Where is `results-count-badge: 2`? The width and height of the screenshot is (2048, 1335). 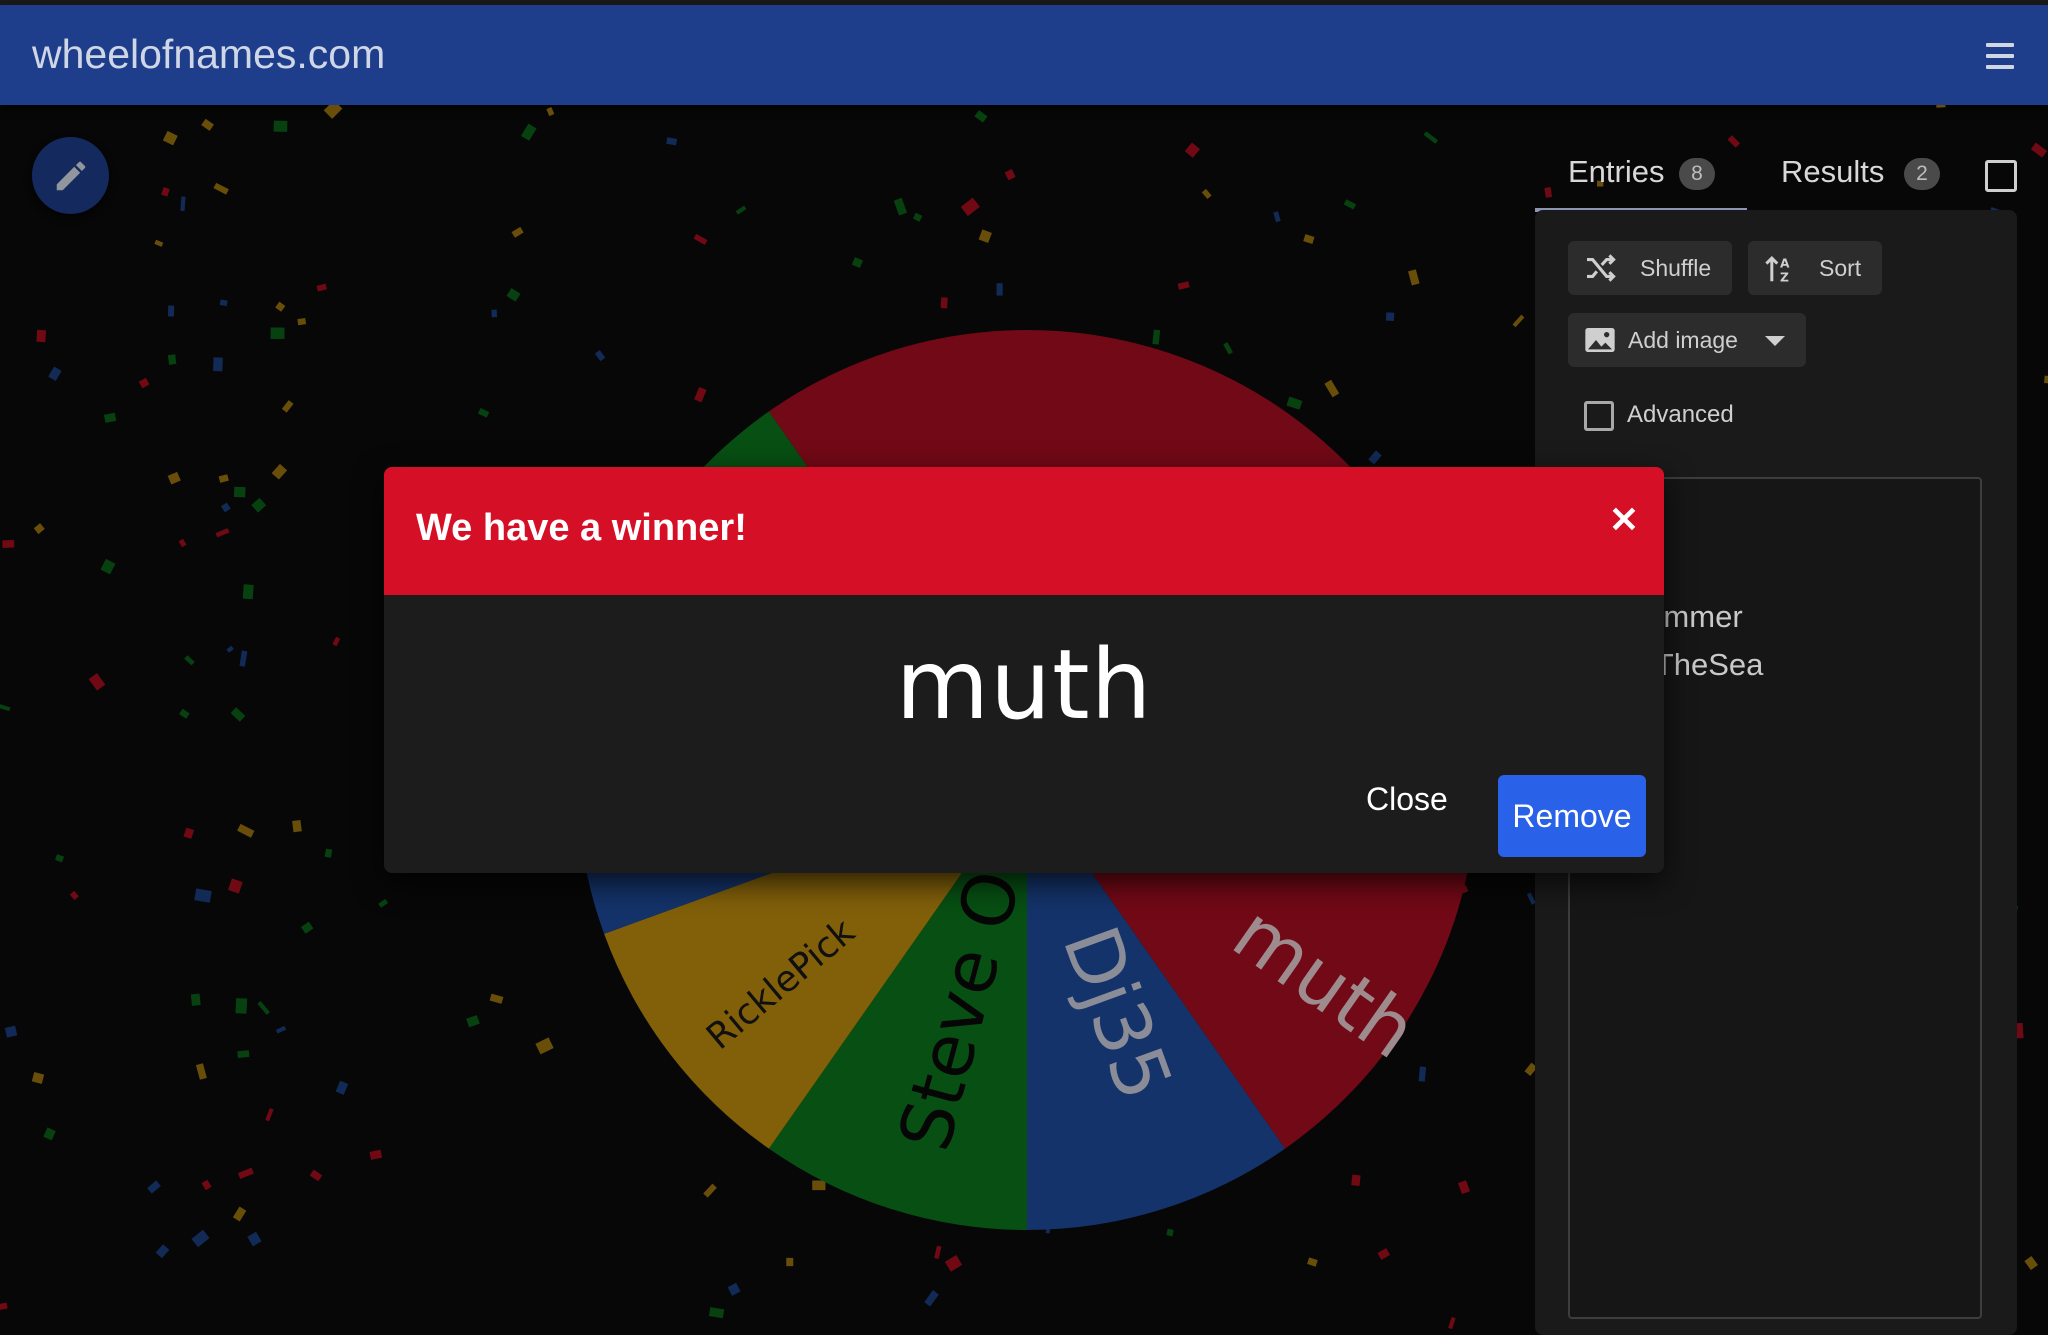
results-count-badge: 2 is located at coordinates (1922, 174).